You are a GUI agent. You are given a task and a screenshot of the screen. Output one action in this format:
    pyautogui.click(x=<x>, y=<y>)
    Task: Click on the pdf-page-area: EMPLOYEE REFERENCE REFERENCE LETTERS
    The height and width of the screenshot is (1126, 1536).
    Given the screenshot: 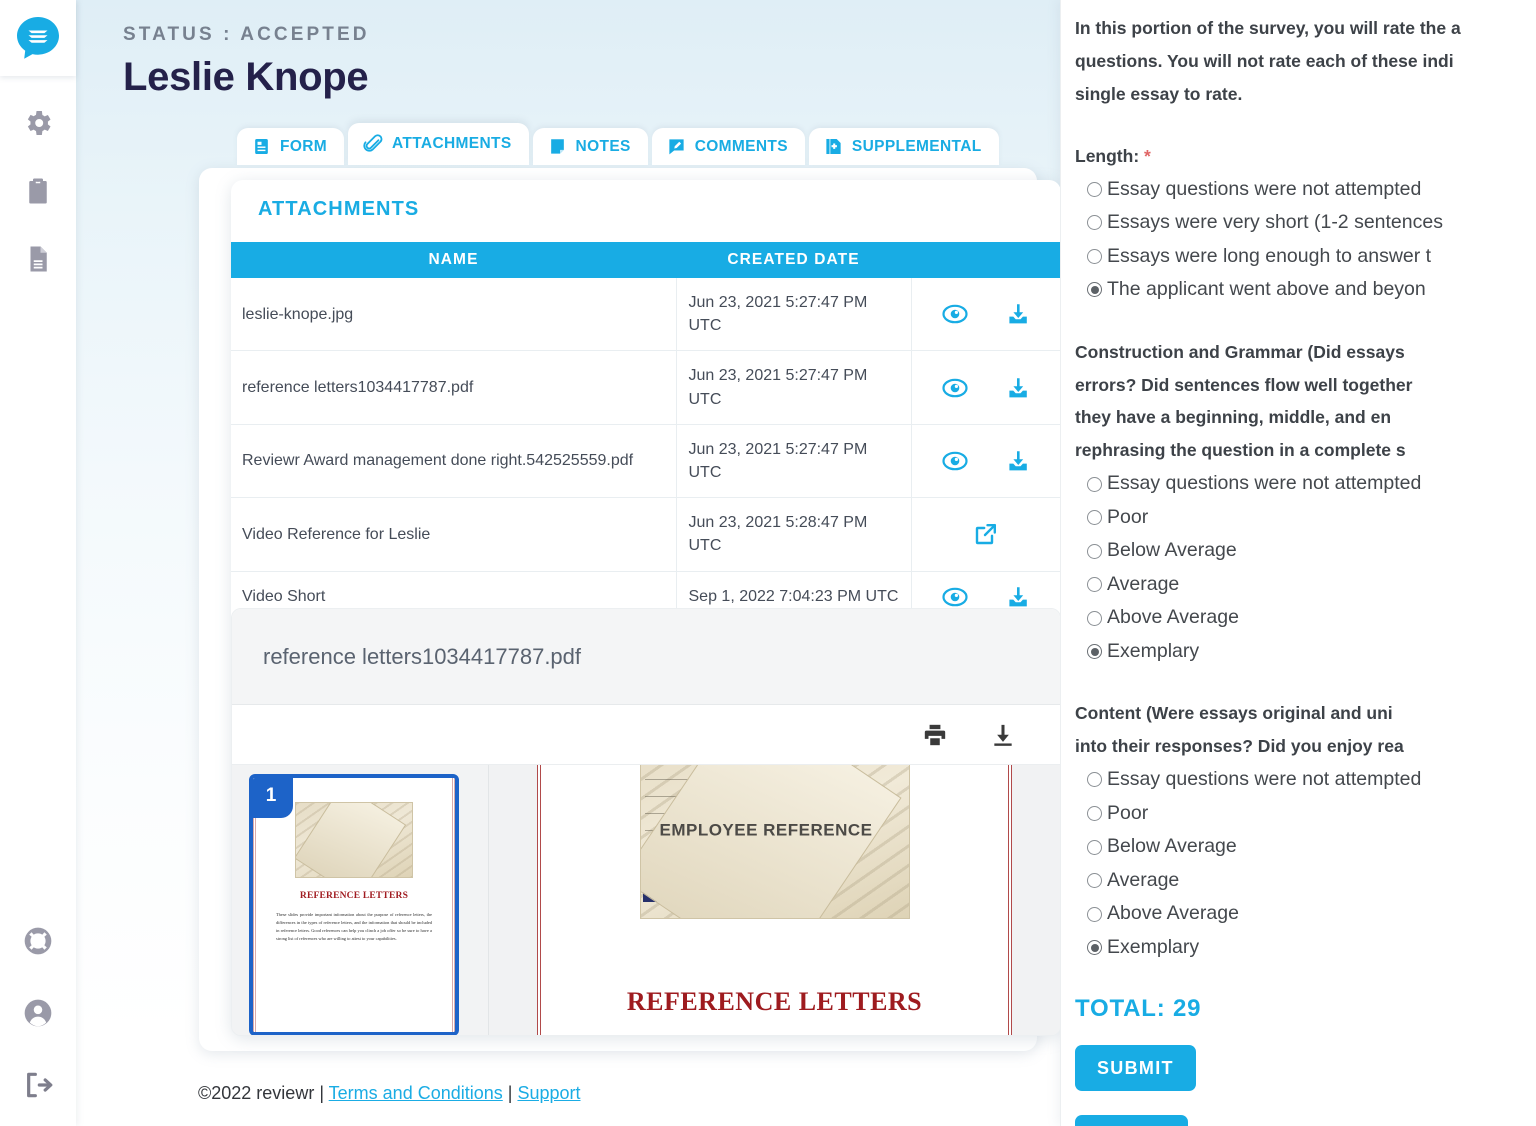 What is the action you would take?
    pyautogui.click(x=774, y=900)
    